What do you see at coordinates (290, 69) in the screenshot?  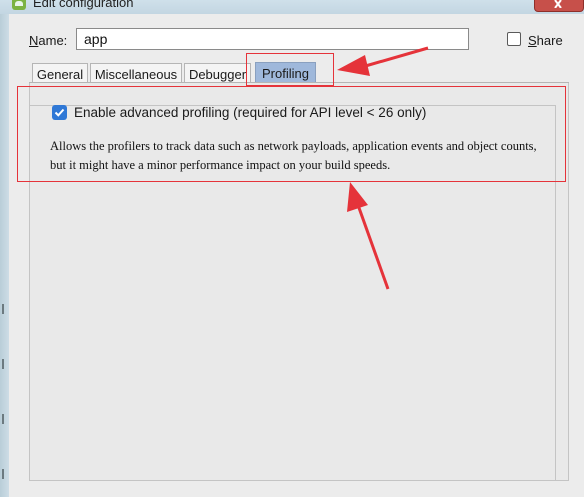 I see `annotation-box-tab` at bounding box center [290, 69].